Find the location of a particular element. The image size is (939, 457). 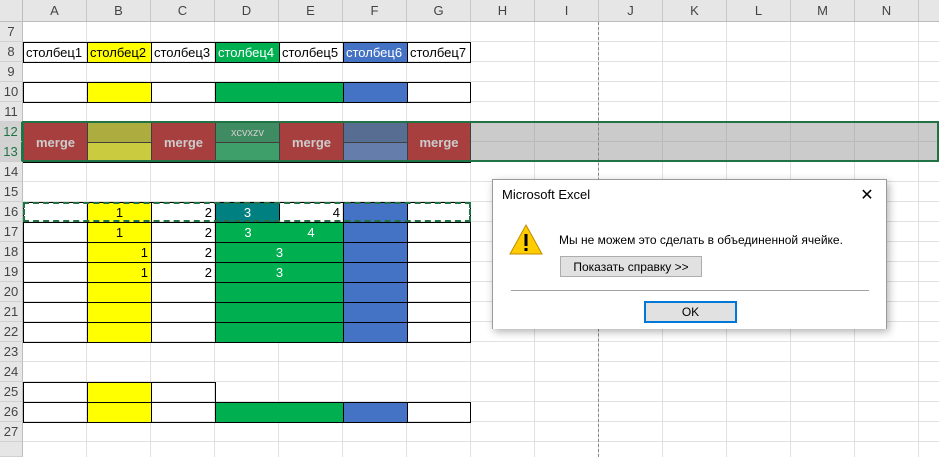

cell-b22 is located at coordinates (119, 332).